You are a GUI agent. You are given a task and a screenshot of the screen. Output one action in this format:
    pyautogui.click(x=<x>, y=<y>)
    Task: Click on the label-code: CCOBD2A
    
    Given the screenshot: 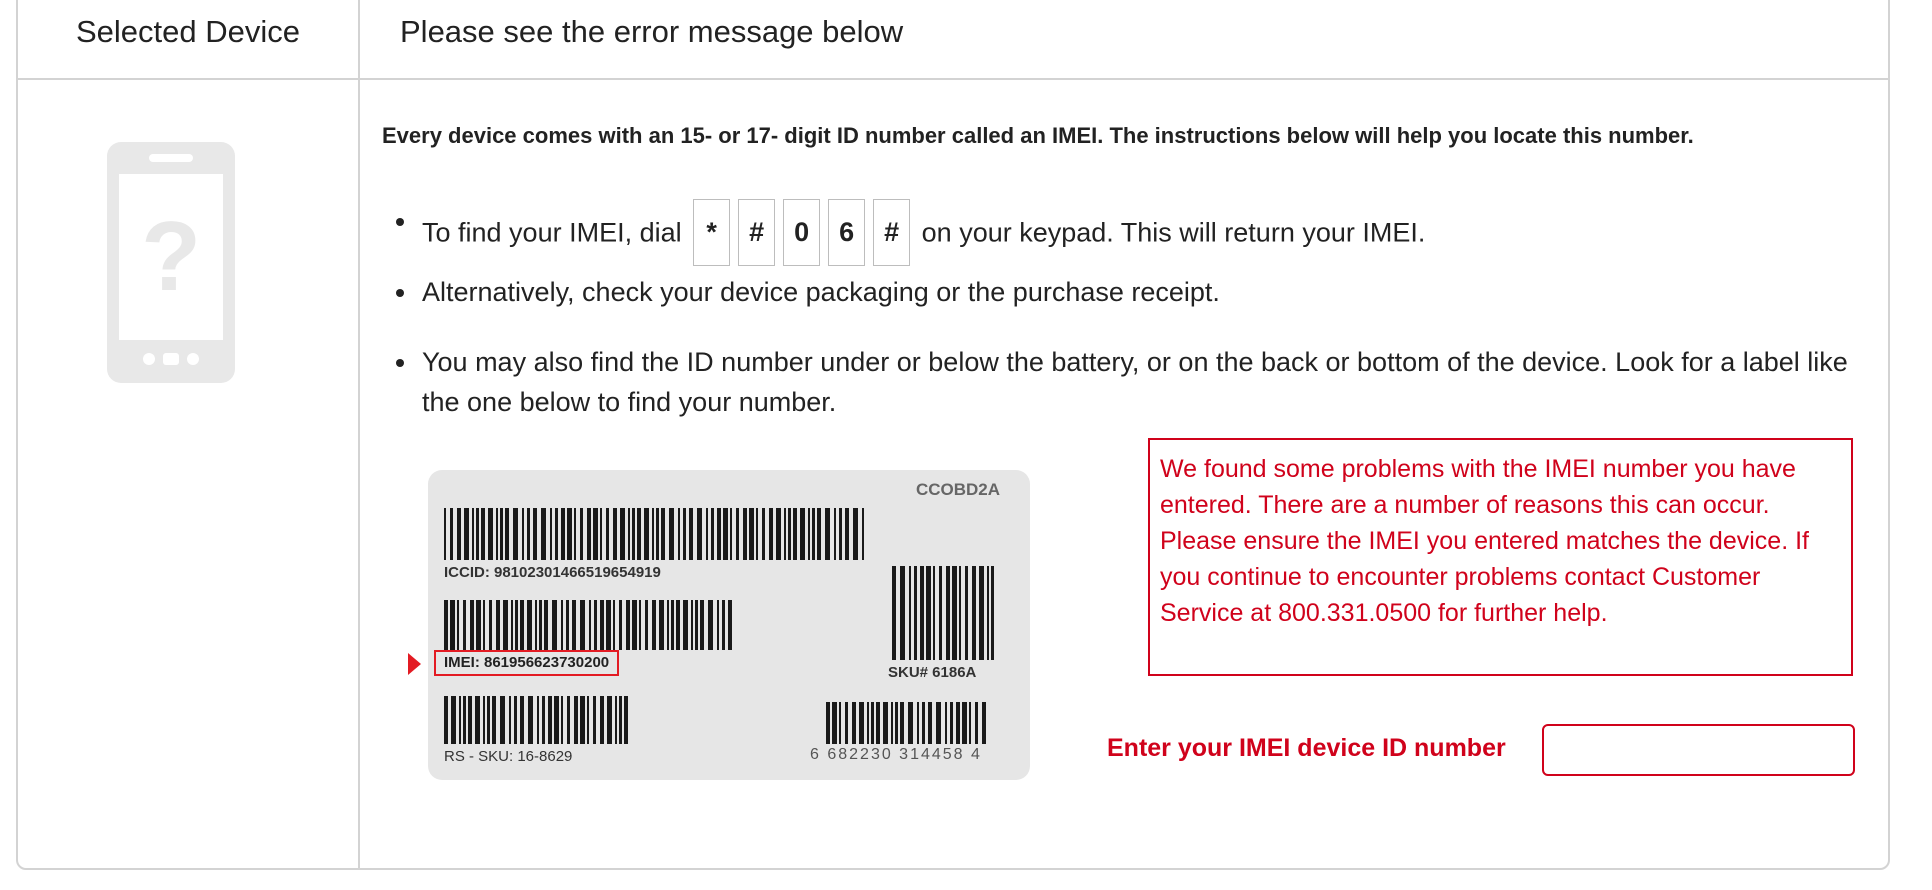 What is the action you would take?
    pyautogui.click(x=957, y=489)
    